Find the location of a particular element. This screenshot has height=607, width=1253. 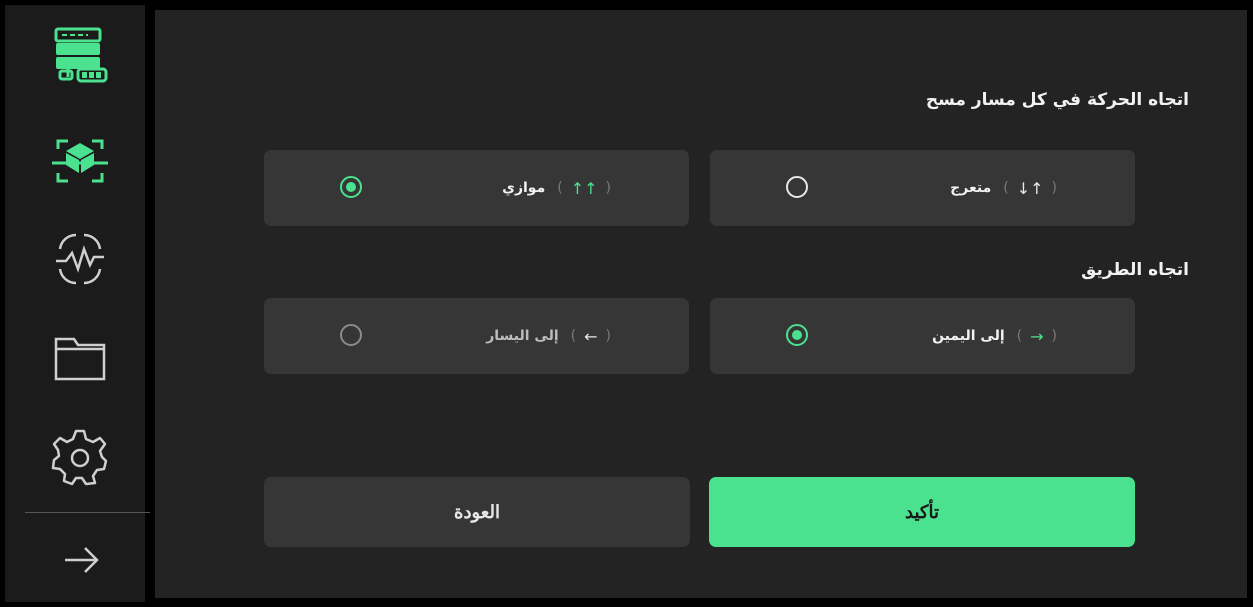

road-title: اتجاه الطريق is located at coordinates (1135, 270).